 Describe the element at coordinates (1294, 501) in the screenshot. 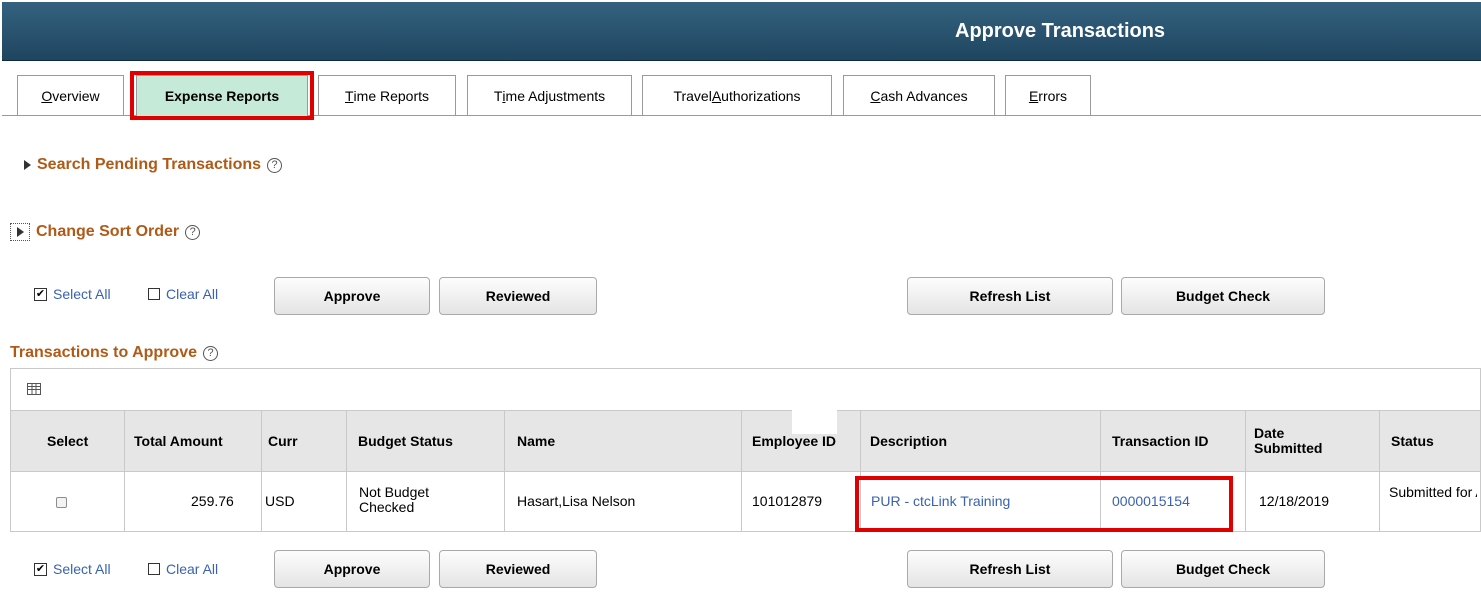

I see `cell-date-submitted: 12/18/2019` at that location.